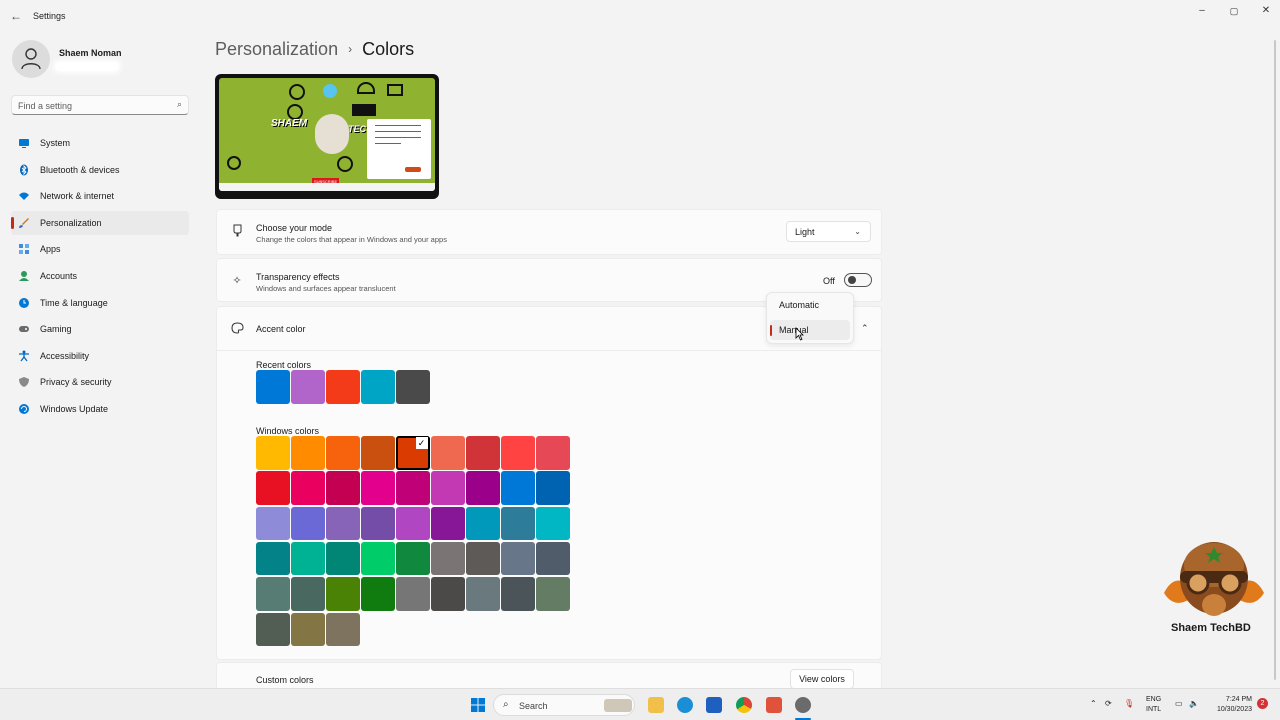 This screenshot has width=1280, height=720. Describe the element at coordinates (102, 60) in the screenshot. I see `user-profile: Shaem Noman` at that location.